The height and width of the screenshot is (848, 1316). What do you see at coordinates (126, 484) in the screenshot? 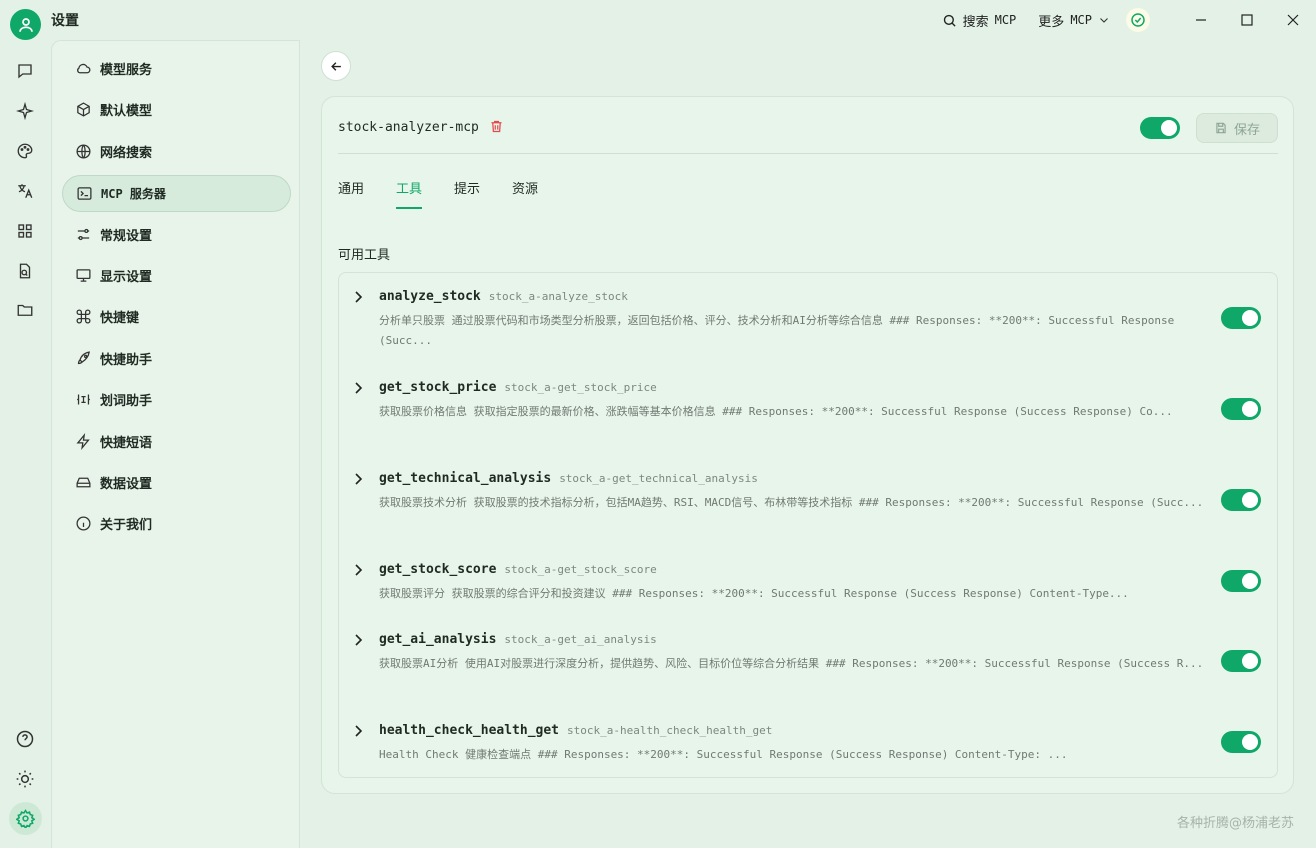
I see `nav-item-label: 数据设置` at bounding box center [126, 484].